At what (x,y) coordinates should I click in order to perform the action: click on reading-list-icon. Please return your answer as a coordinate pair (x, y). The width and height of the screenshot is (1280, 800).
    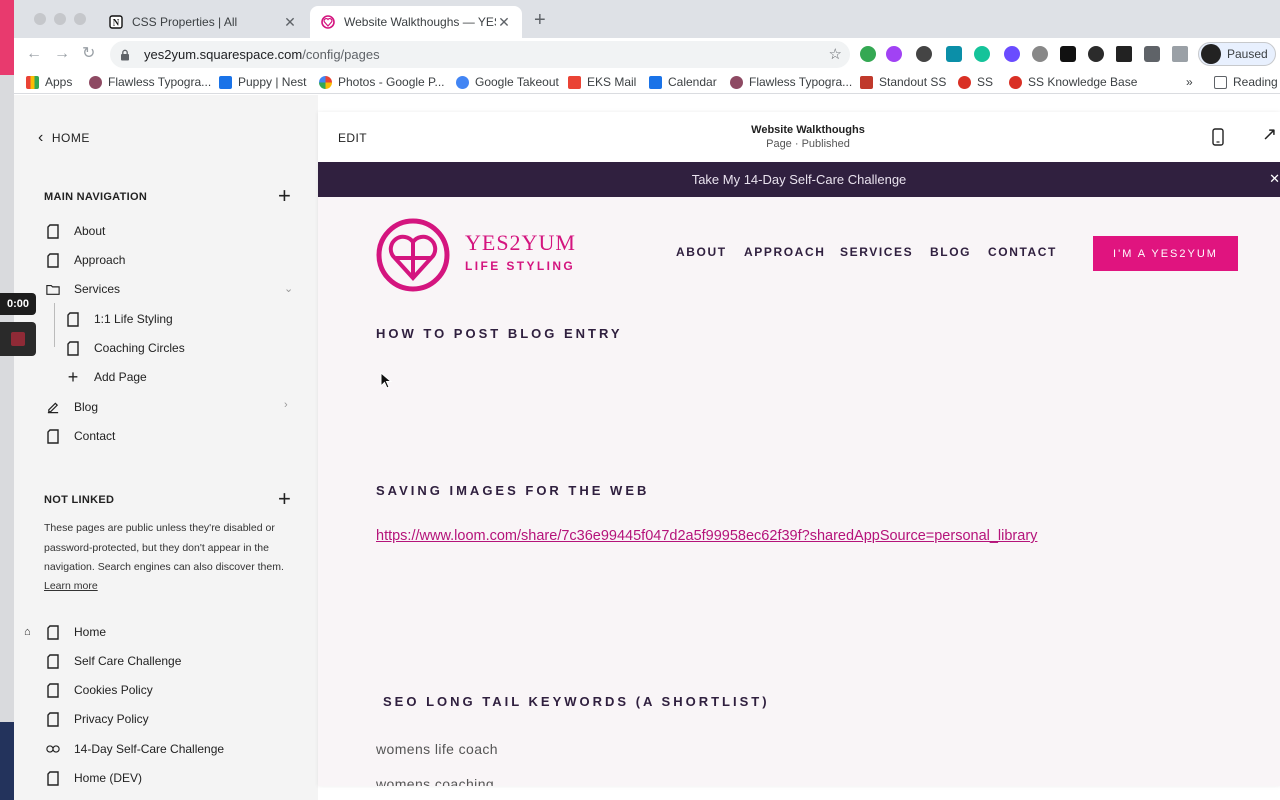
    Looking at the image, I should click on (1220, 82).